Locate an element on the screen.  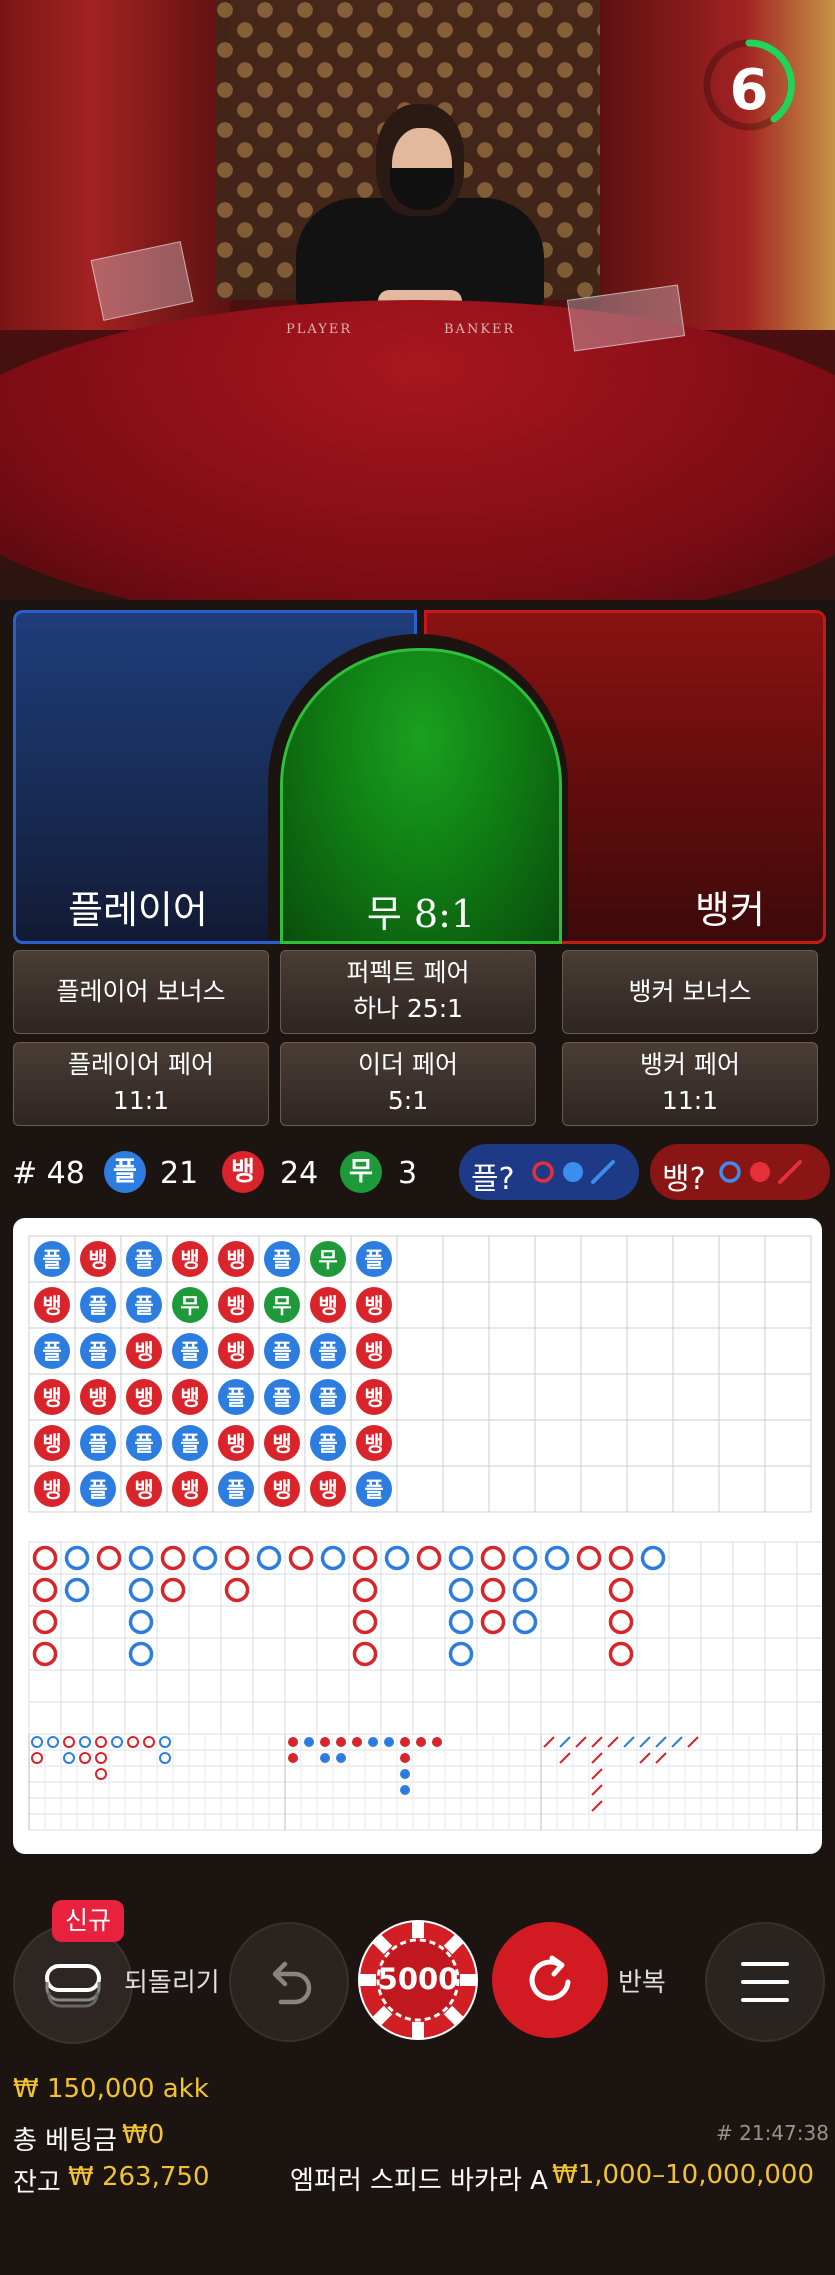
table-limits: ₩1,000–10,000,000 is located at coordinates (683, 2175).